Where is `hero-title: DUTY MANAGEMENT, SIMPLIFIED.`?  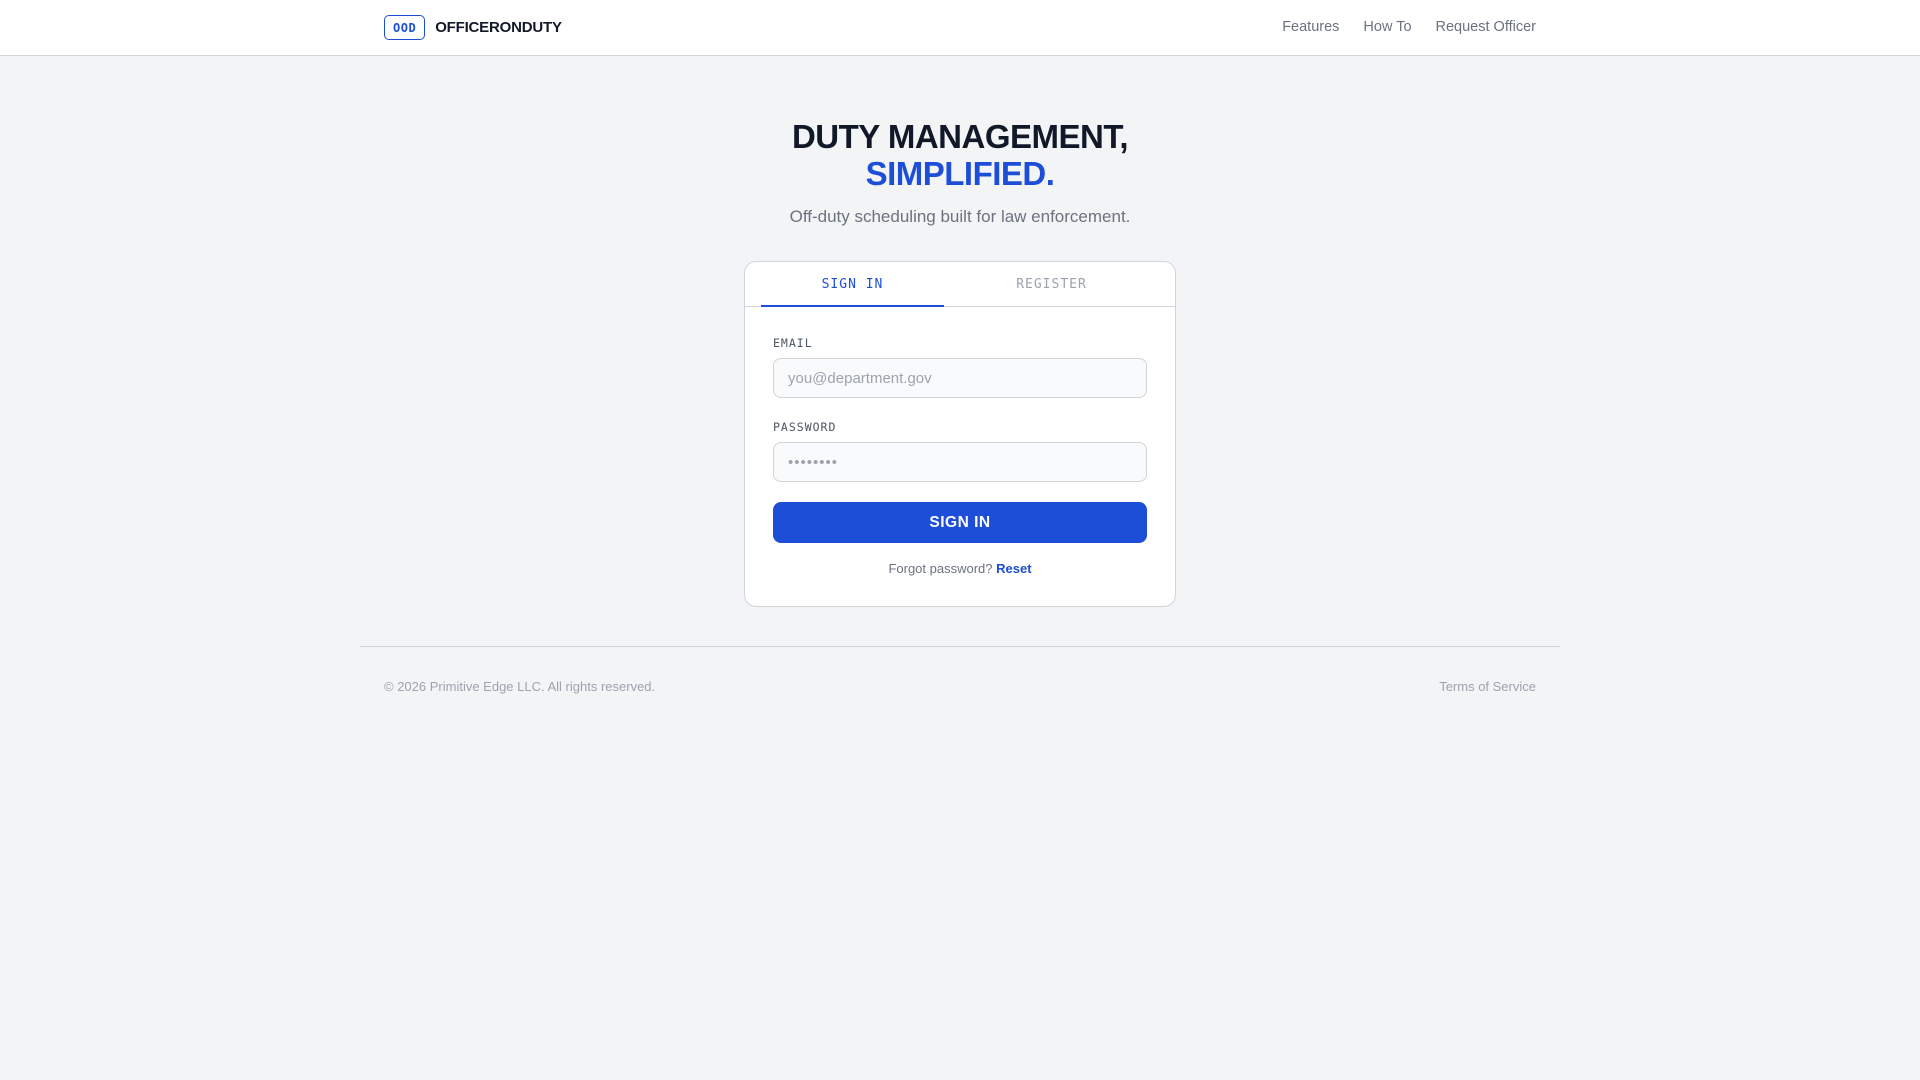
hero-title: DUTY MANAGEMENT, SIMPLIFIED. is located at coordinates (960, 155).